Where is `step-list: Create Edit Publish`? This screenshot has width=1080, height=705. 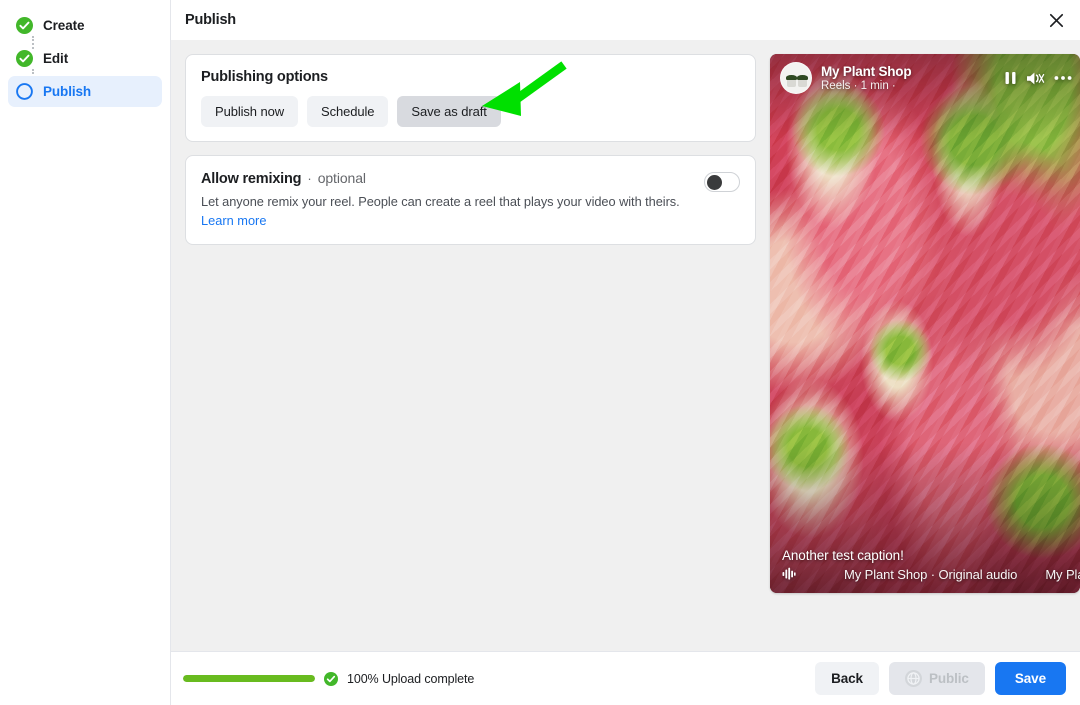 step-list: Create Edit Publish is located at coordinates (85, 58).